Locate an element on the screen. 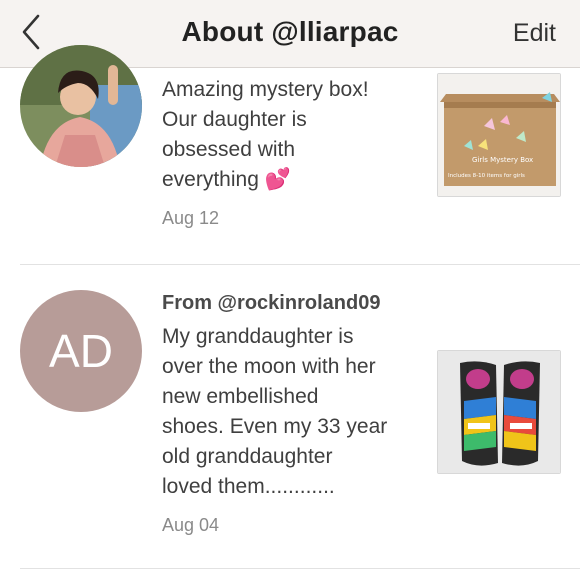 This screenshot has height=580, width=580. shoes-image is located at coordinates (499, 412).